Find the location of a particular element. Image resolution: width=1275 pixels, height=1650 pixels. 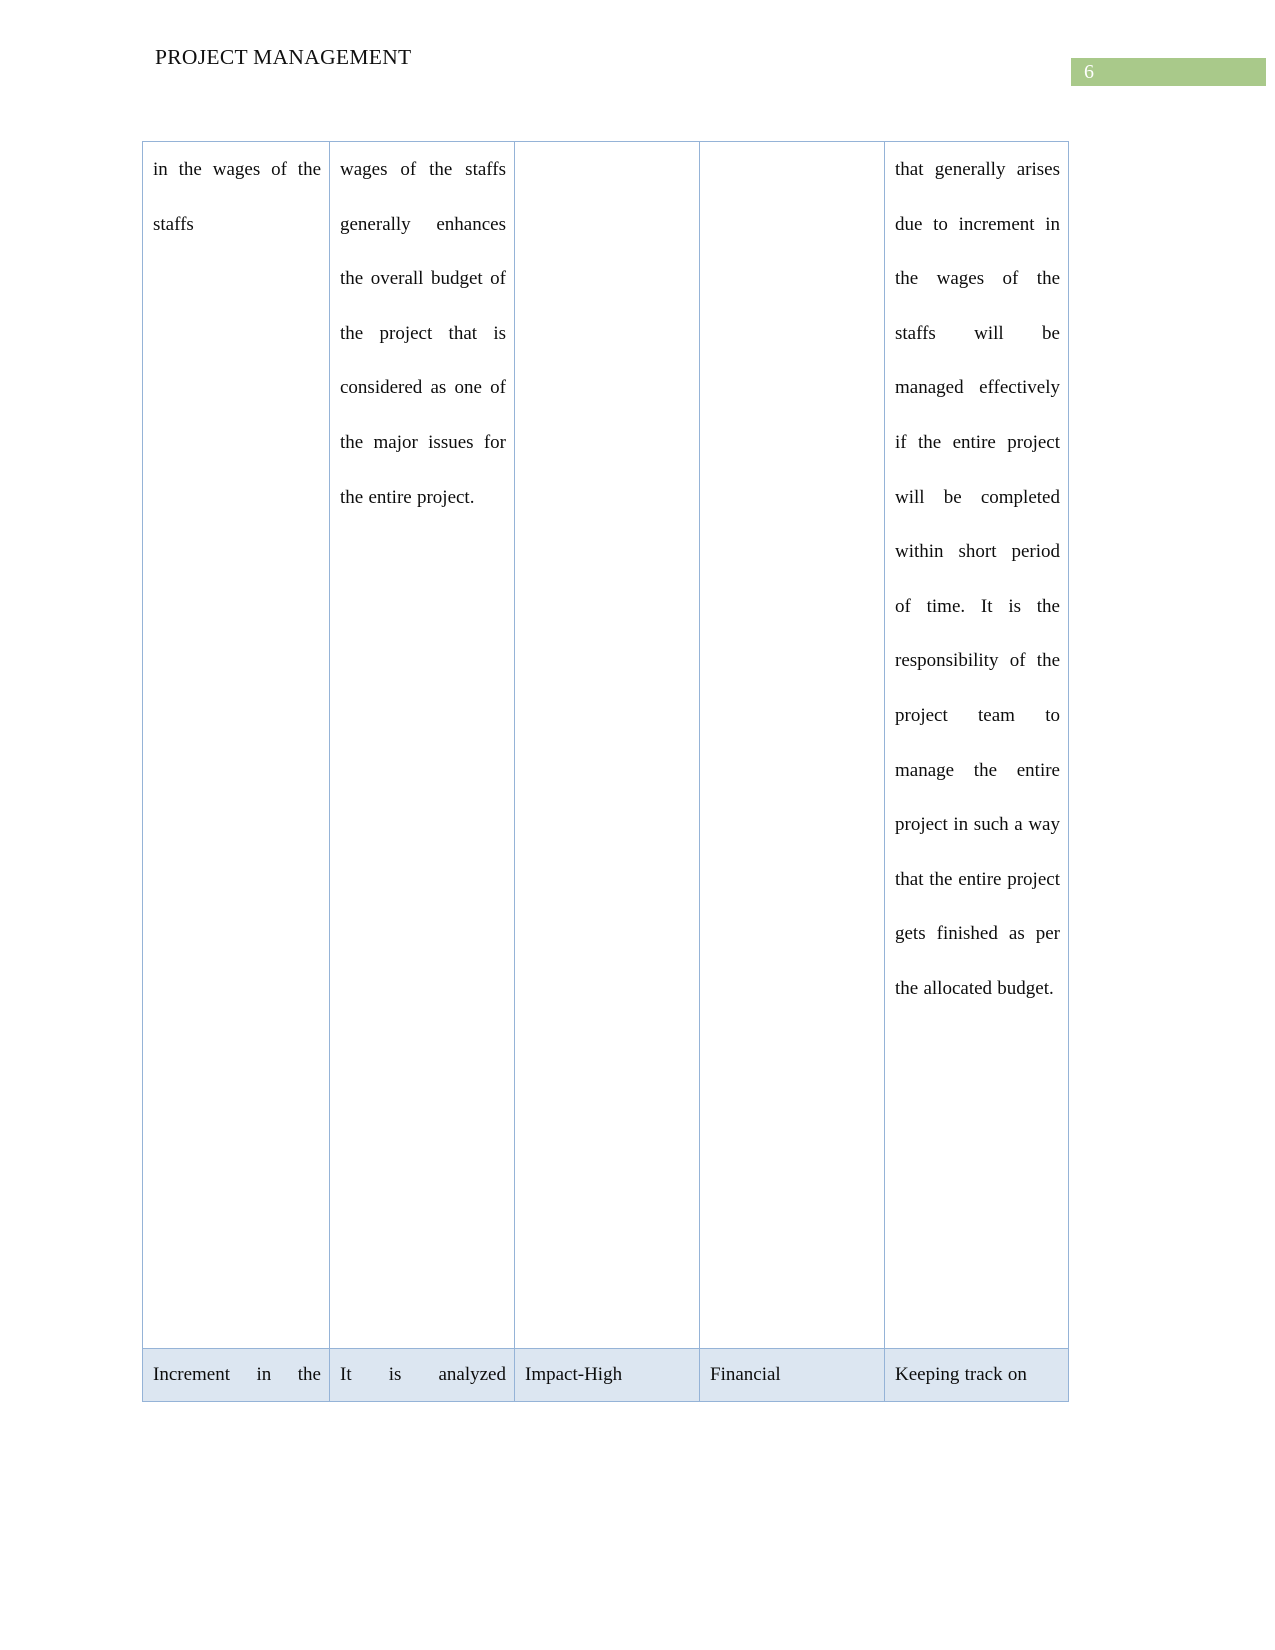

page-header: PROJECT MANAGEMENT 6 is located at coordinates (637, 65).